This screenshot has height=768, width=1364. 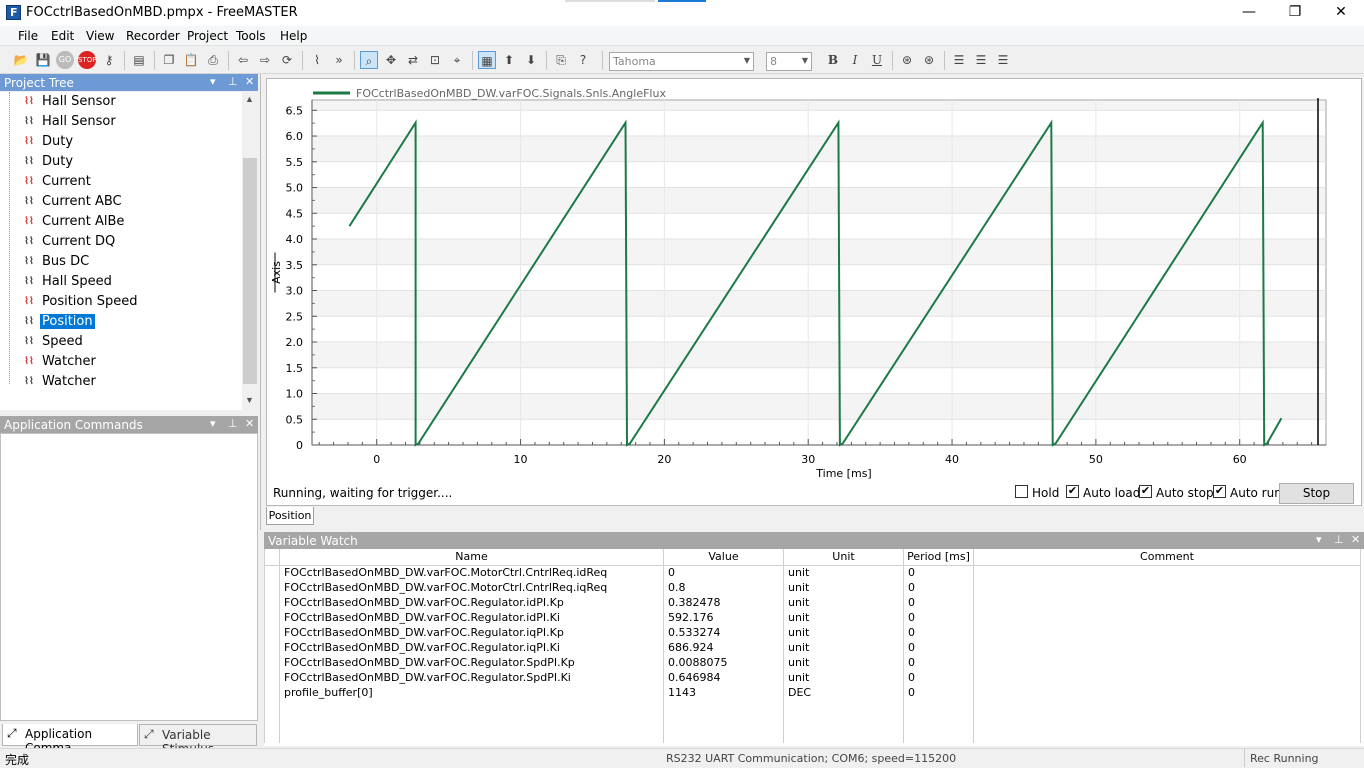 I want to click on bold-icon: B, so click(x=833, y=60).